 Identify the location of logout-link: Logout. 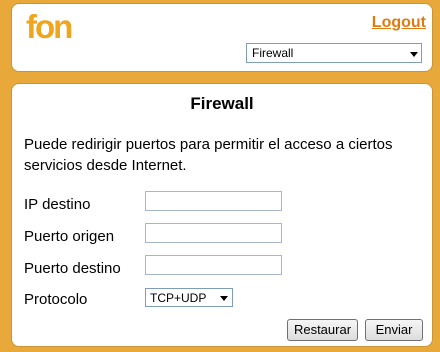
(399, 23).